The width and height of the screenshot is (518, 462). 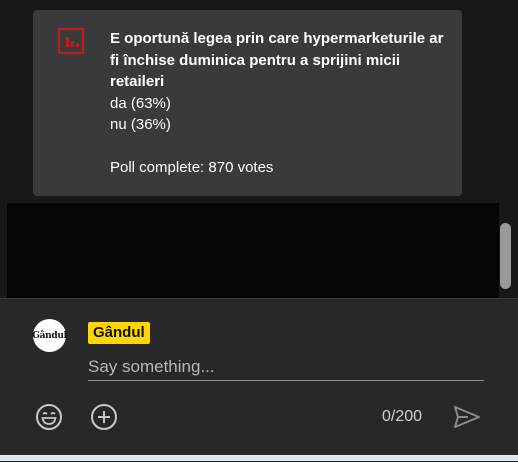 I want to click on plus-circle-icon, so click(x=104, y=417).